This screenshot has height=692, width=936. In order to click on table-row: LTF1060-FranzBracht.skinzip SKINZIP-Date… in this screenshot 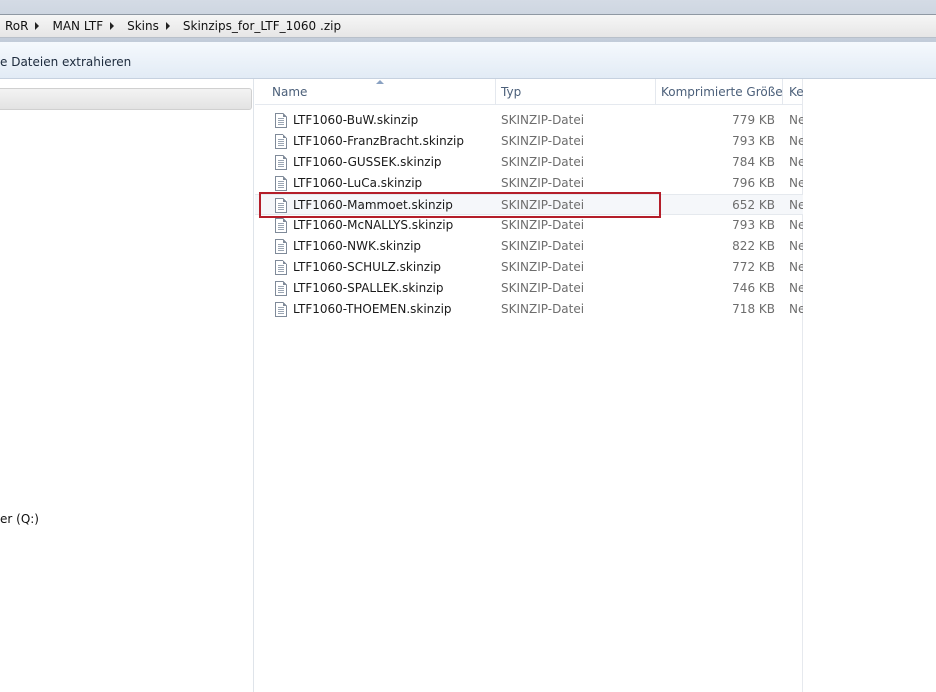, I will do `click(529, 141)`.